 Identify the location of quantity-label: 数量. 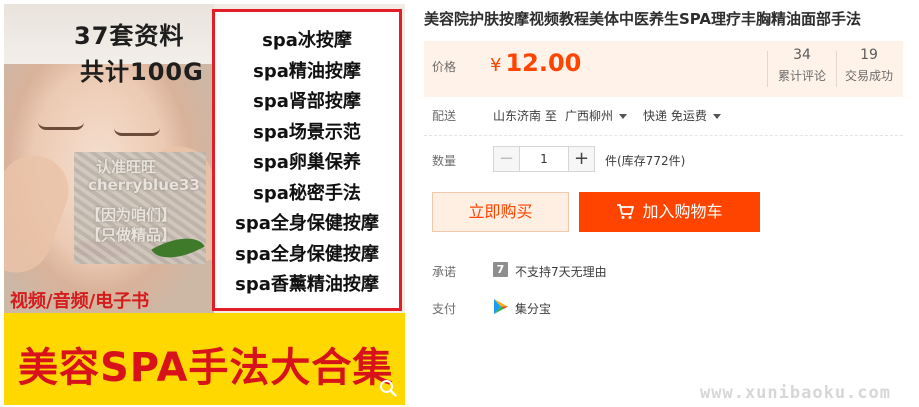
(444, 161).